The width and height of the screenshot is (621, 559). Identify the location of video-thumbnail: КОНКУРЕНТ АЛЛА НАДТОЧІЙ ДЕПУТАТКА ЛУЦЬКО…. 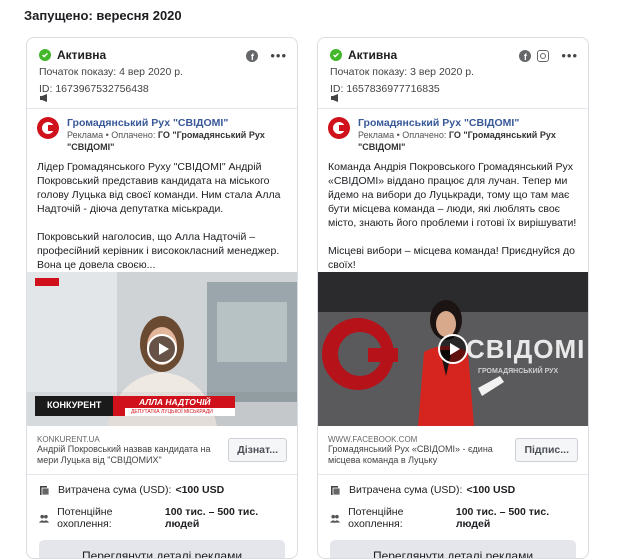
(162, 349).